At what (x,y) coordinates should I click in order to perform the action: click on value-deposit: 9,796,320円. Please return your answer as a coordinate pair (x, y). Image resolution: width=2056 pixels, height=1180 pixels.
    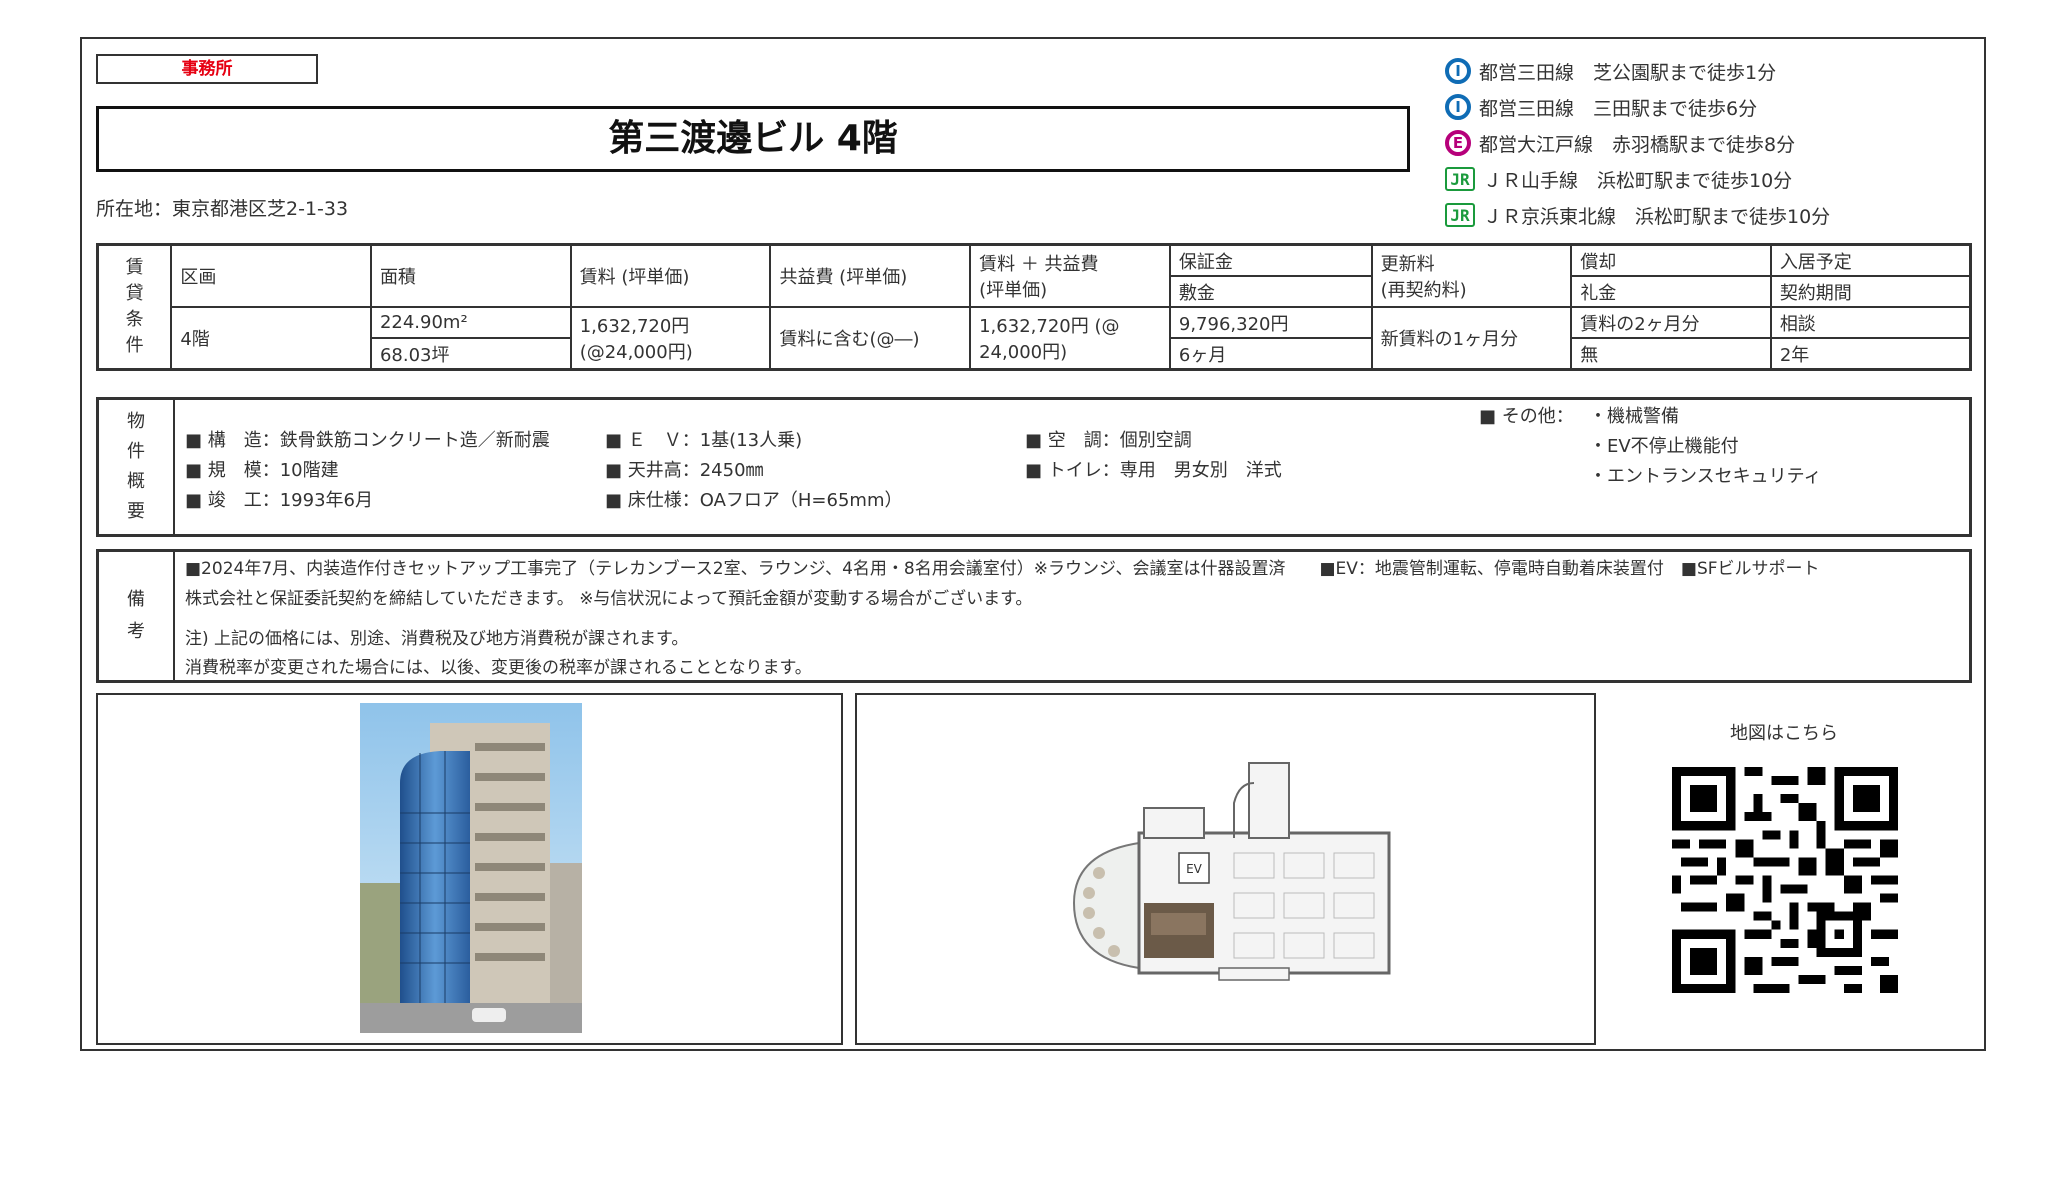
    Looking at the image, I should click on (1270, 322).